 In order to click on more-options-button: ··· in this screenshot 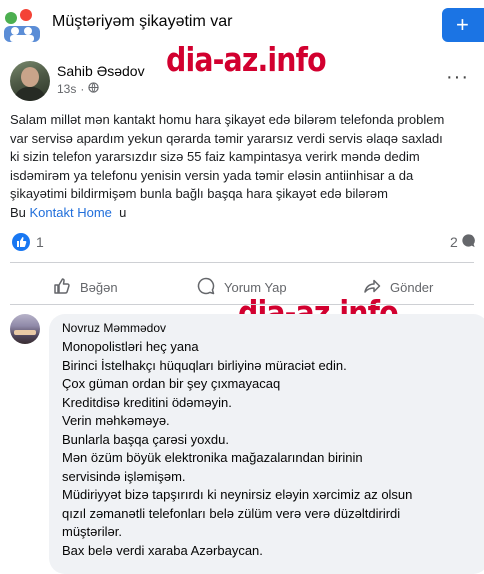, I will do `click(459, 78)`.